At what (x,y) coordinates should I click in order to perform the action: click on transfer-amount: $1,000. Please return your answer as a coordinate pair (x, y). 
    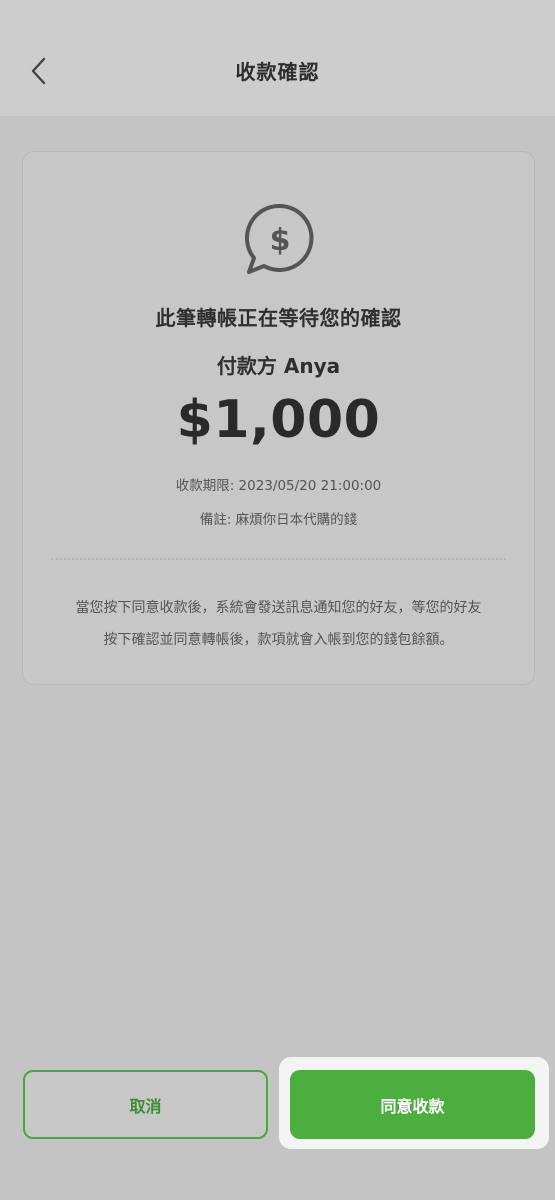
    Looking at the image, I should click on (278, 420).